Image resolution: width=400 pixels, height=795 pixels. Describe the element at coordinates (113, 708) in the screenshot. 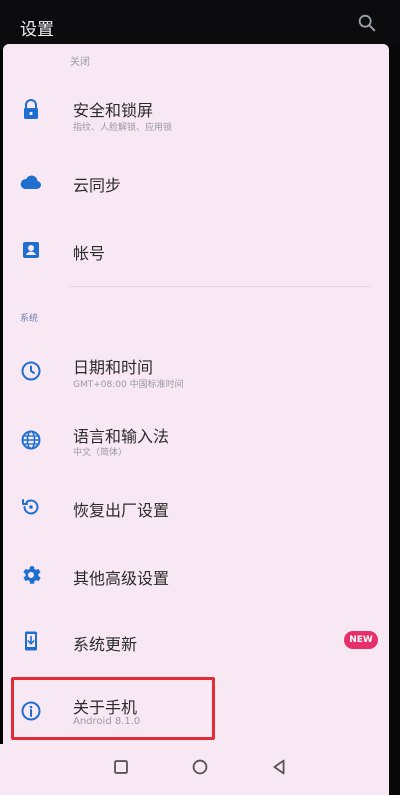

I see `highlight-box` at that location.